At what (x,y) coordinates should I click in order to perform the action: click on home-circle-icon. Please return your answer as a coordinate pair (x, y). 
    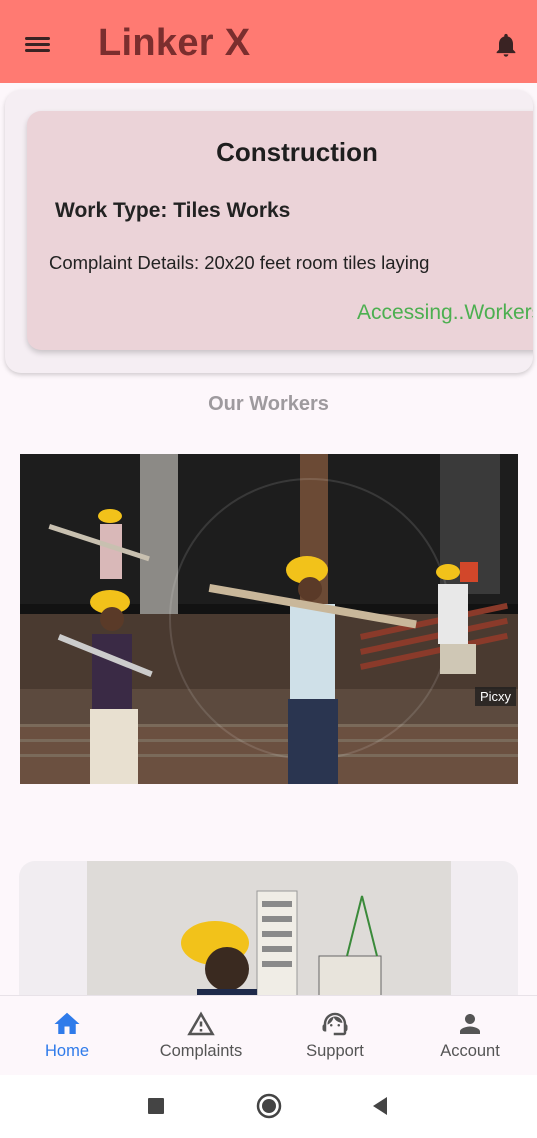
    Looking at the image, I should click on (269, 1106).